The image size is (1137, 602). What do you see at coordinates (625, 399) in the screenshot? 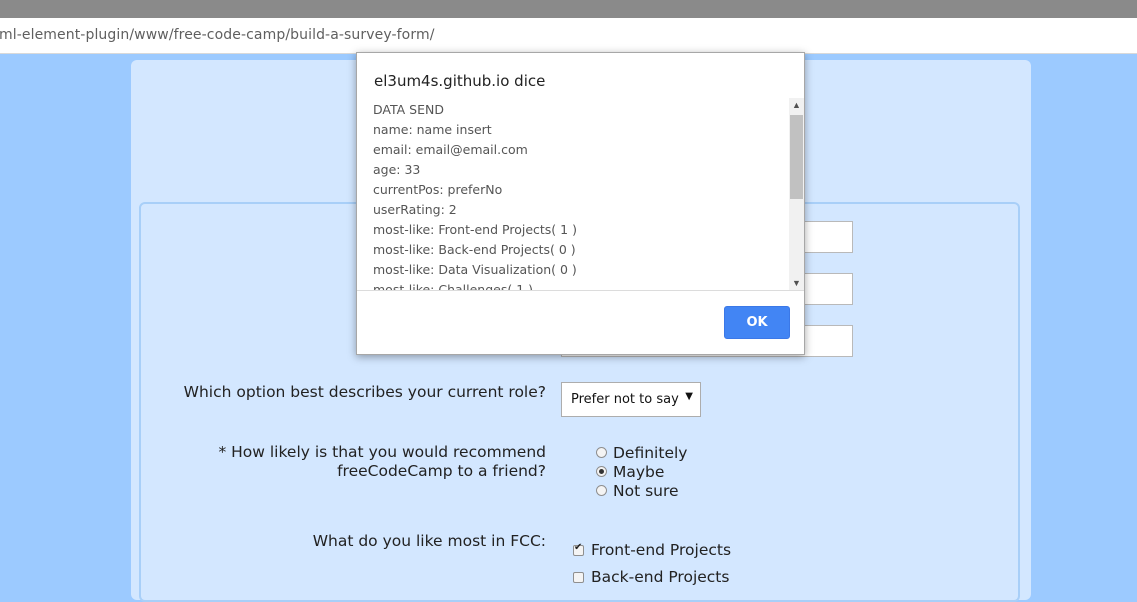
I see `role-select-value: Prefer not to say` at bounding box center [625, 399].